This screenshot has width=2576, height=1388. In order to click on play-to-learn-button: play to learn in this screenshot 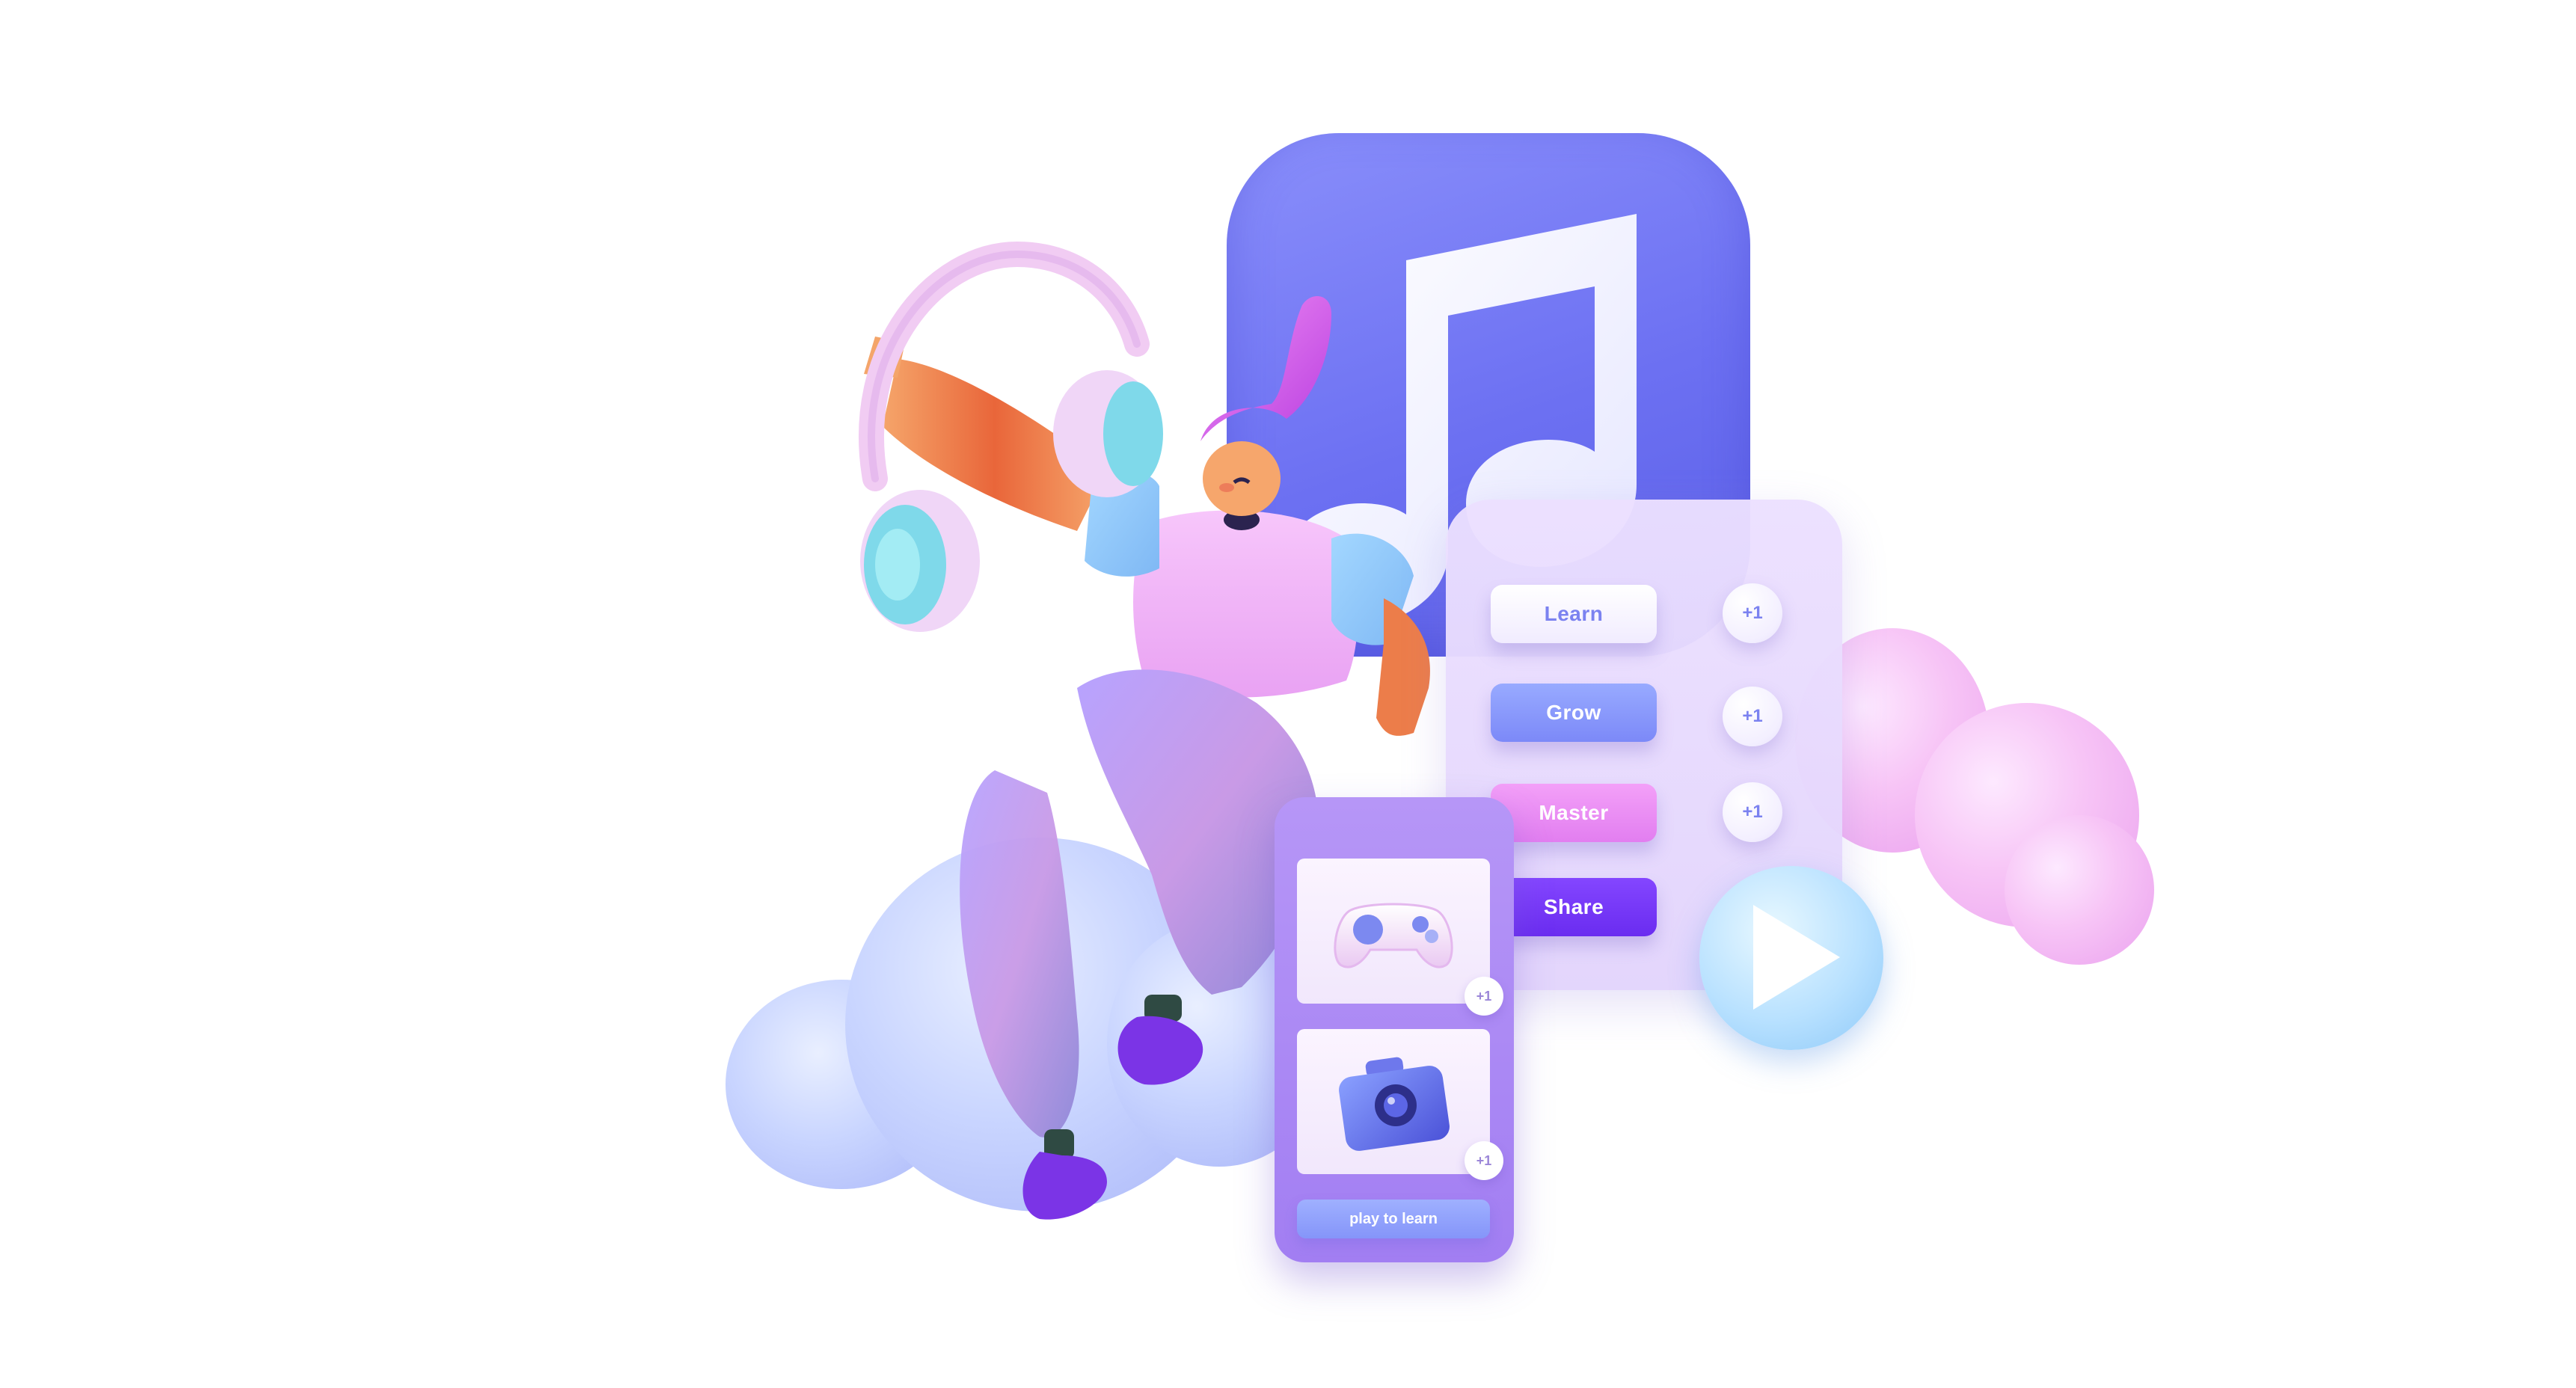, I will do `click(1393, 1219)`.